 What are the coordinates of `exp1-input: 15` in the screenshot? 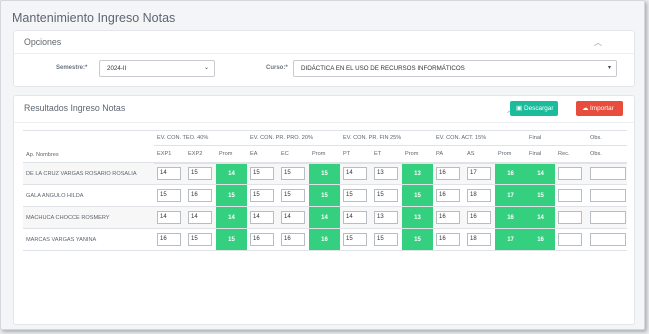 It's located at (169, 195).